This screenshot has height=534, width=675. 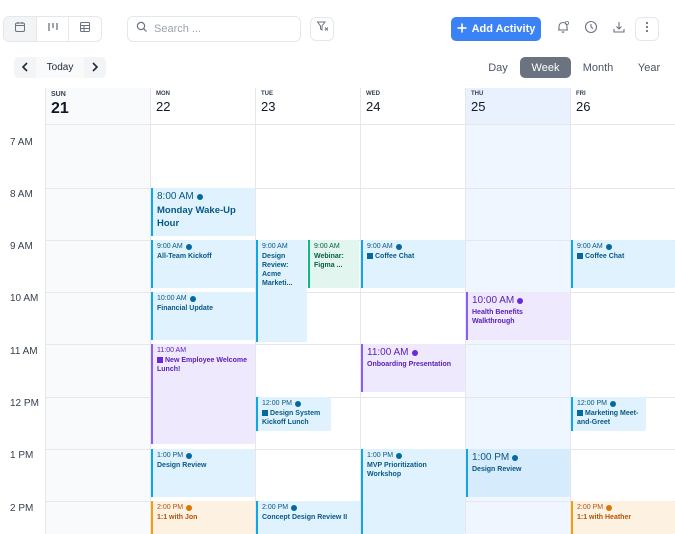 I want to click on event-title: Concept Design Review II, so click(x=305, y=517).